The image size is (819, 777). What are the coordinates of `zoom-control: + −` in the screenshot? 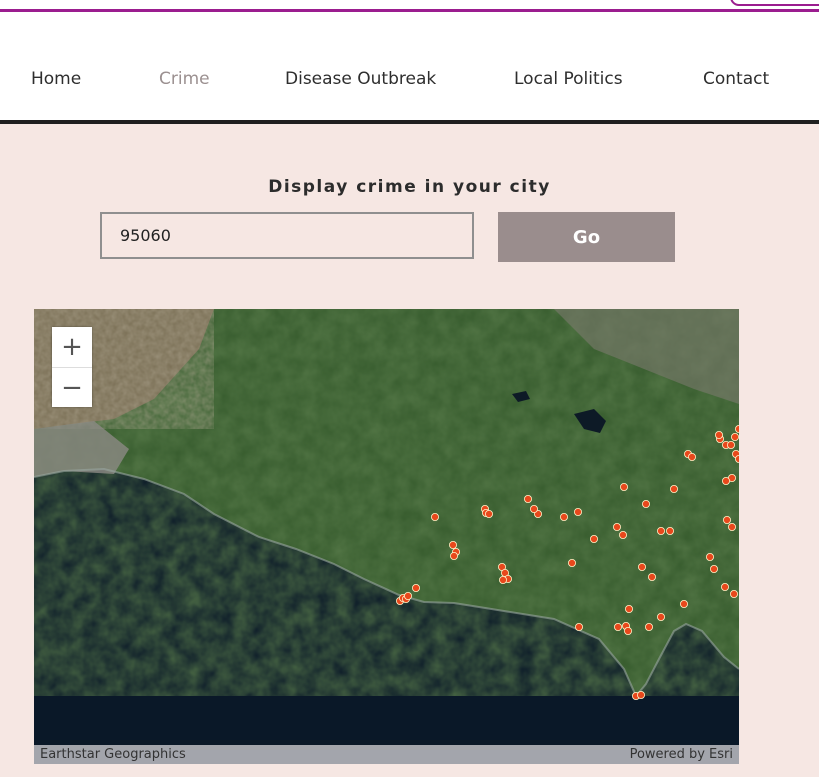 It's located at (72, 367).